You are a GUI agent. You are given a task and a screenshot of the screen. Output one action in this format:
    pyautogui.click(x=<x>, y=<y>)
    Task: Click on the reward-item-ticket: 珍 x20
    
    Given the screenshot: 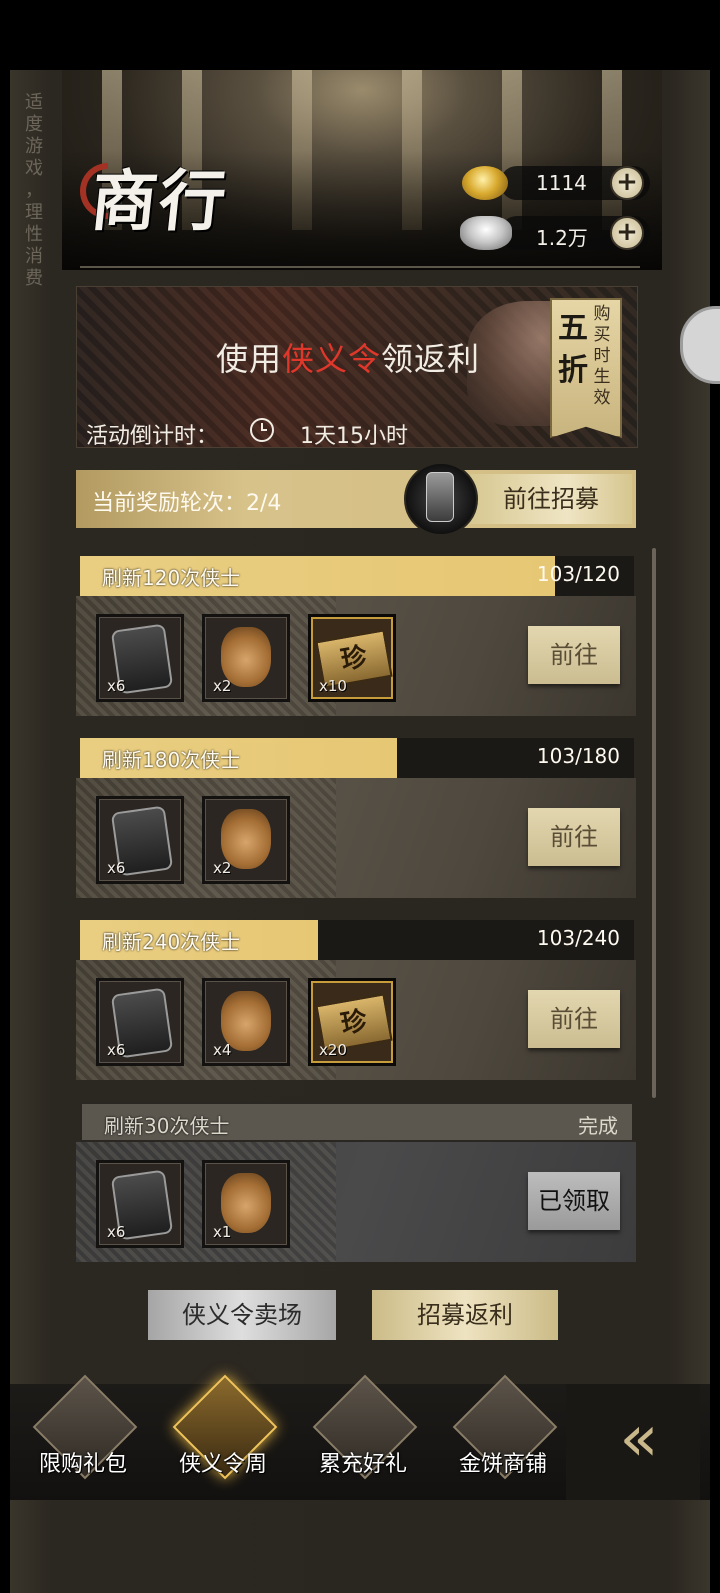 What is the action you would take?
    pyautogui.click(x=352, y=1022)
    